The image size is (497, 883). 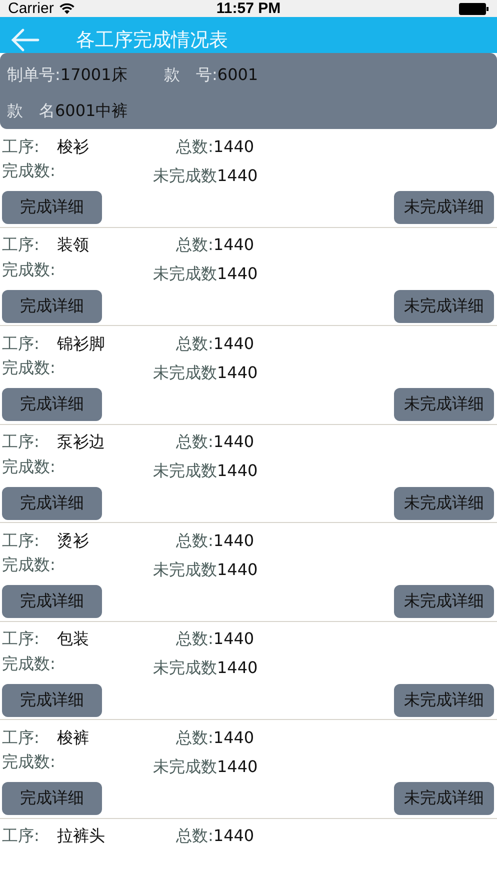 What do you see at coordinates (81, 442) in the screenshot?
I see `process-name: 泵衫边` at bounding box center [81, 442].